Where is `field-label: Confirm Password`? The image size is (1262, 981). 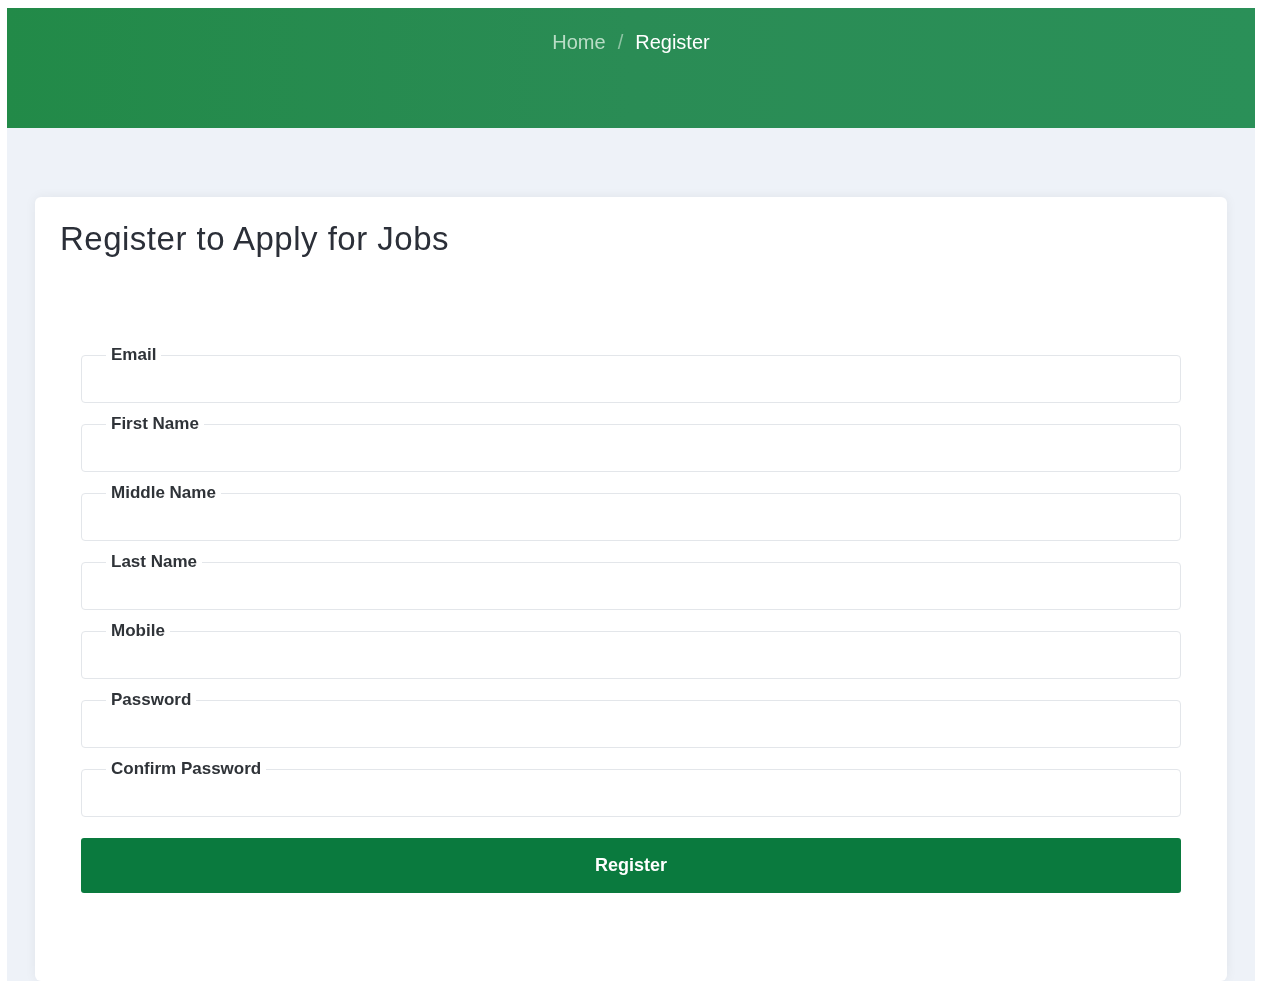
field-label: Confirm Password is located at coordinates (186, 769).